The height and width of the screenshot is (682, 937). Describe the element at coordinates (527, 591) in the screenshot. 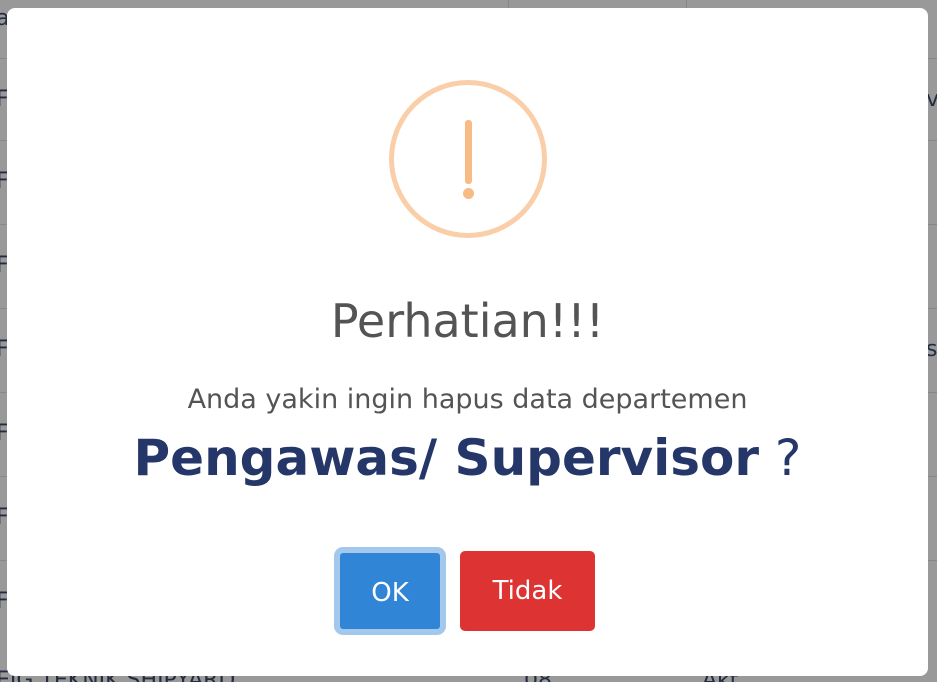

I see `cancel-button: Tidak` at that location.